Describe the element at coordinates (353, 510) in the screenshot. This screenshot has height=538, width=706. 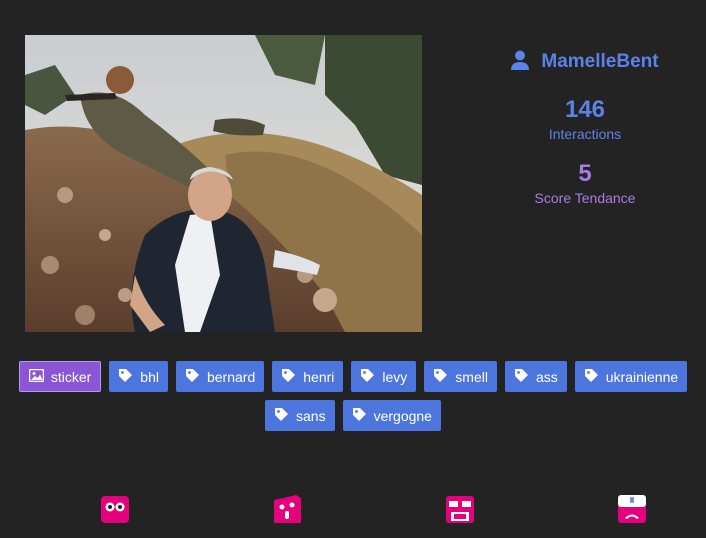
I see `bottom-bar` at that location.